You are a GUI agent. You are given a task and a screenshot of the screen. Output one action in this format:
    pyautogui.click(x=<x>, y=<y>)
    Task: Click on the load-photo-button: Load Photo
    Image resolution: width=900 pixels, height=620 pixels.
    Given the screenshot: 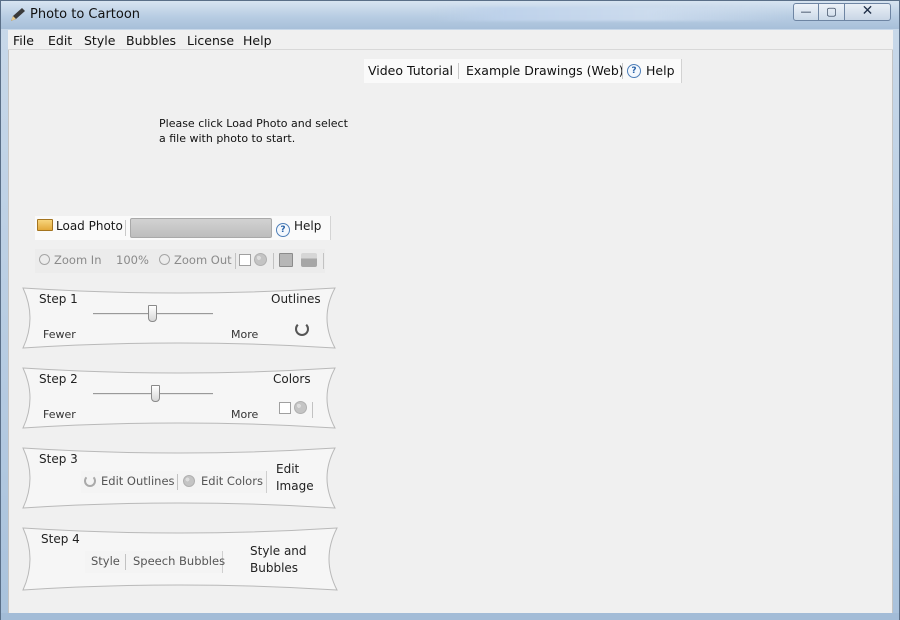 What is the action you would take?
    pyautogui.click(x=80, y=226)
    